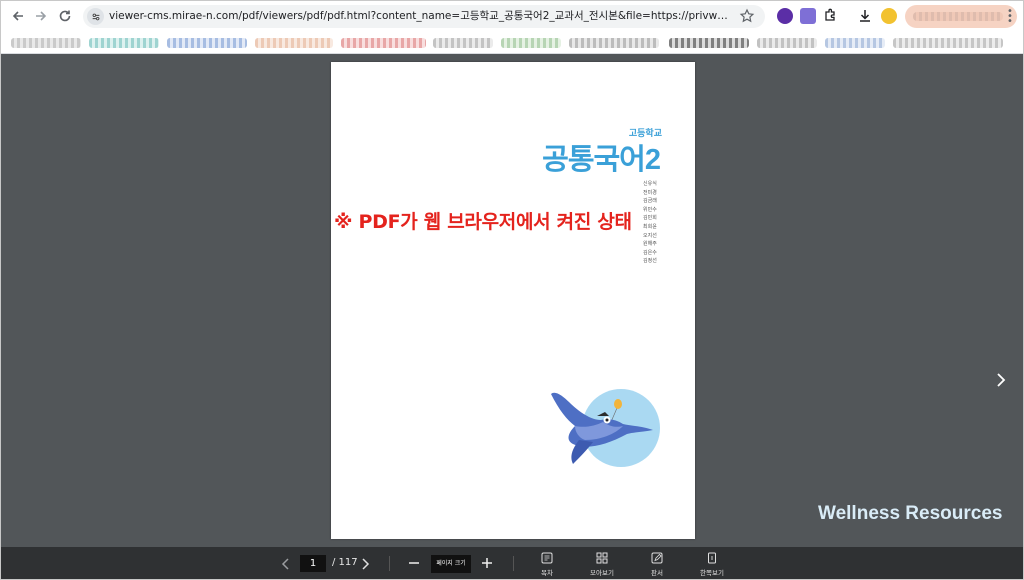 The height and width of the screenshot is (580, 1024). Describe the element at coordinates (712, 573) in the screenshot. I see `single-page-label: 한쪽보기` at that location.